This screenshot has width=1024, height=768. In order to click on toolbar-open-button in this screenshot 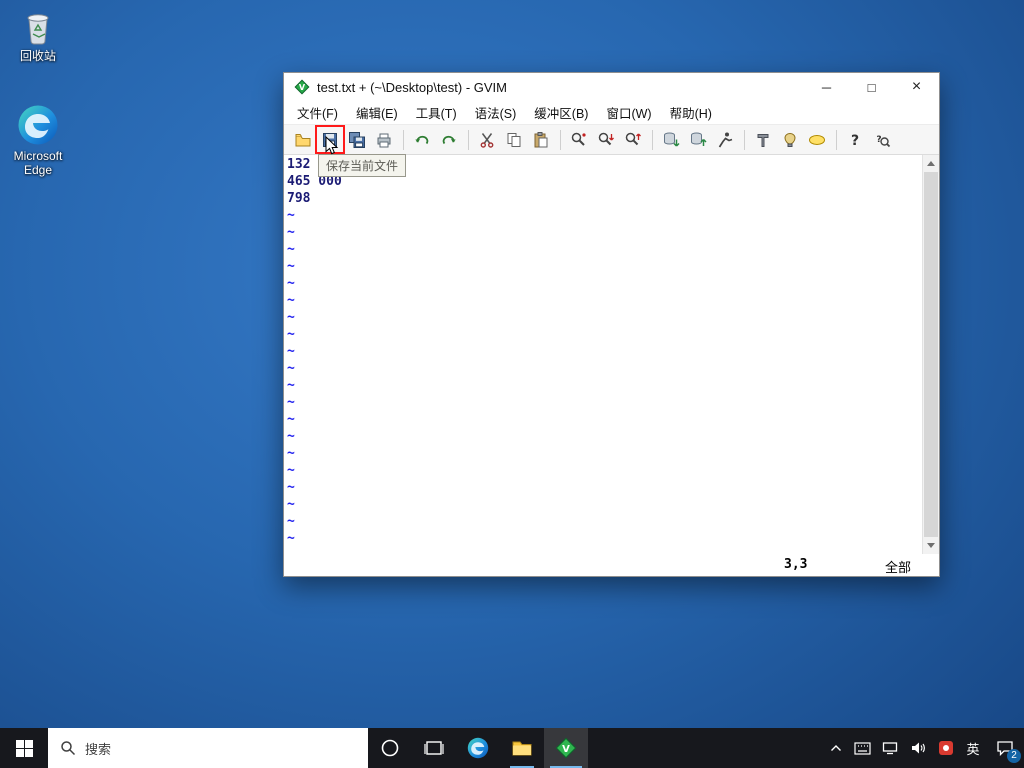, I will do `click(303, 140)`.